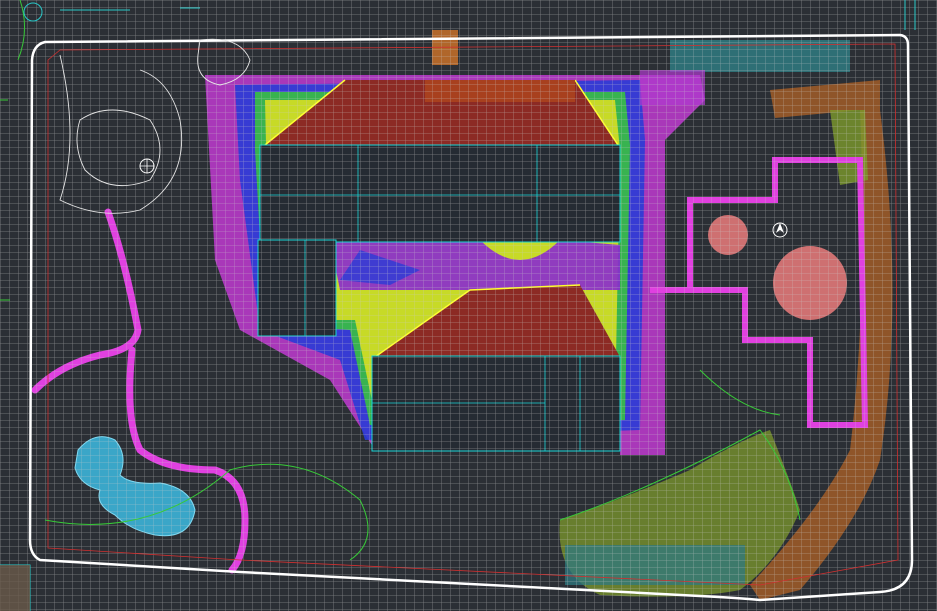  Describe the element at coordinates (147, 166) in the screenshot. I see `tree-symbol-icon` at that location.